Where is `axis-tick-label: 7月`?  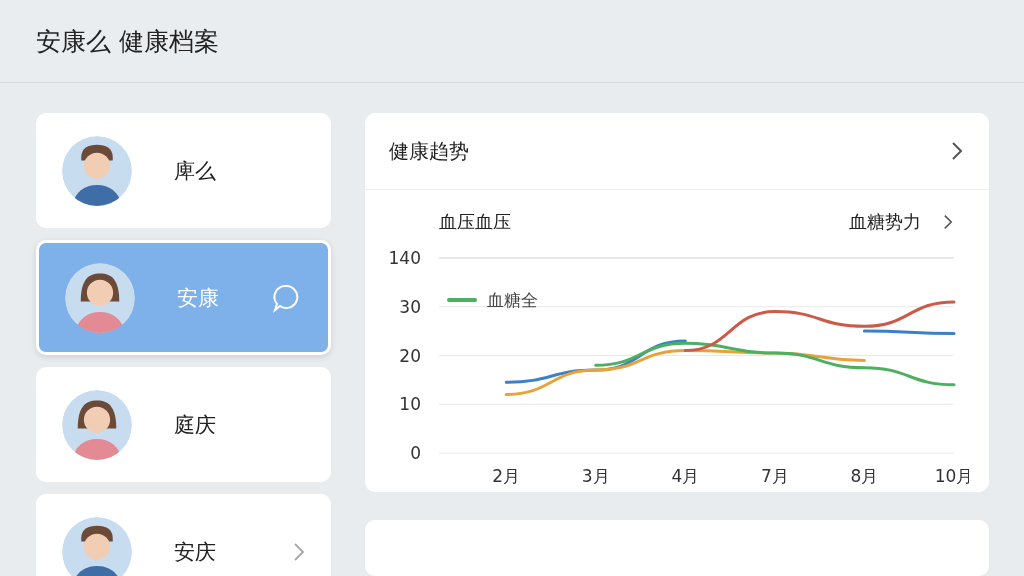
axis-tick-label: 7月 is located at coordinates (774, 476).